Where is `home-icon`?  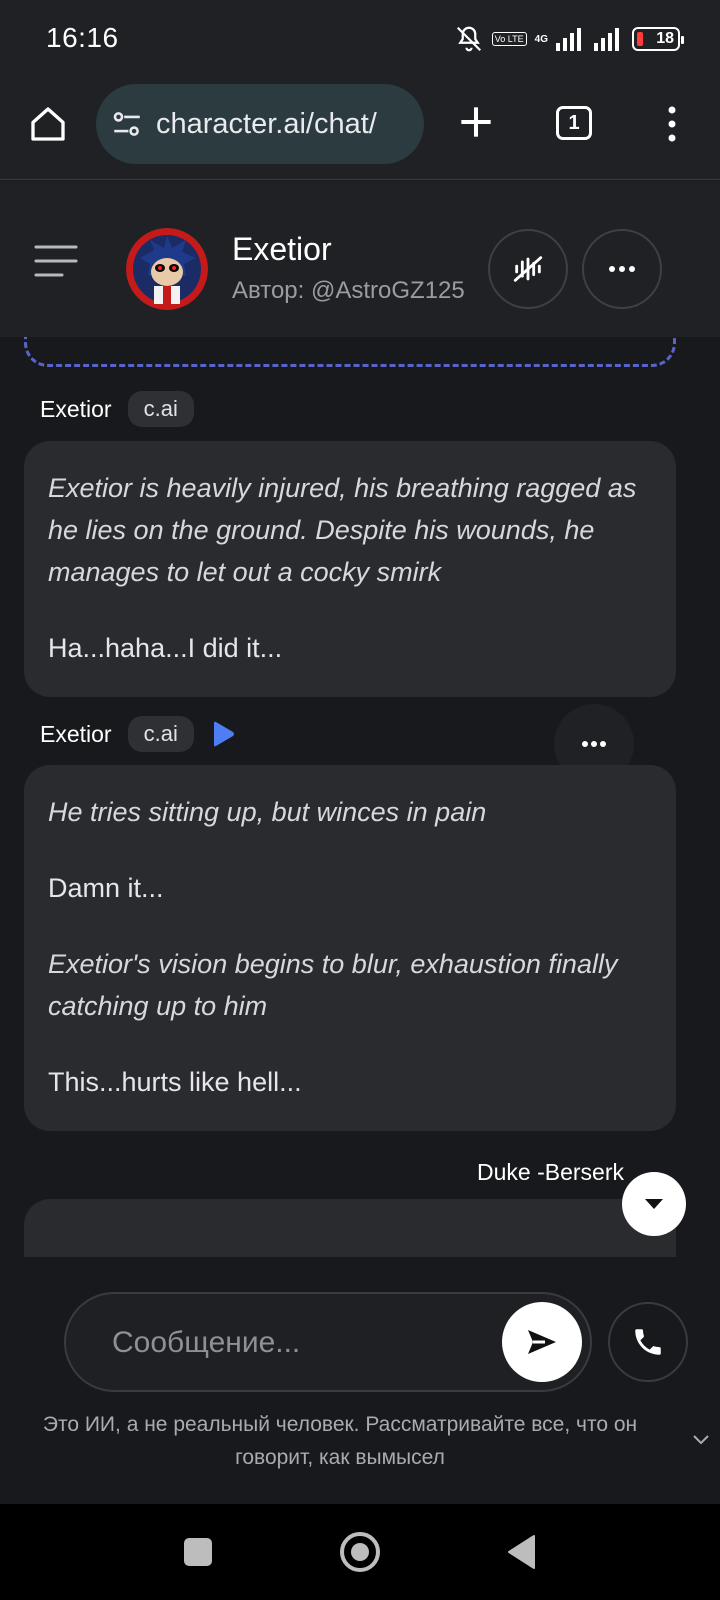 home-icon is located at coordinates (48, 124).